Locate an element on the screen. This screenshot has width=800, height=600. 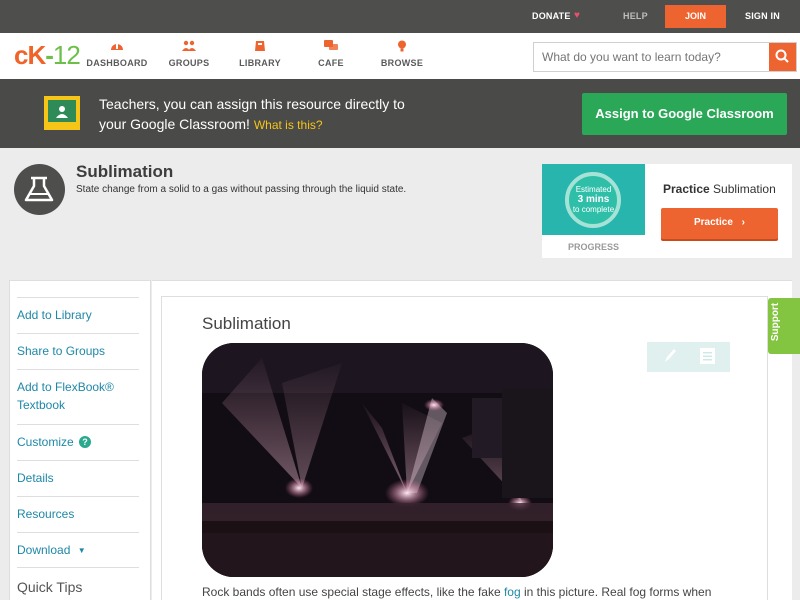
donate-link: DONATE is located at coordinates (551, 16).